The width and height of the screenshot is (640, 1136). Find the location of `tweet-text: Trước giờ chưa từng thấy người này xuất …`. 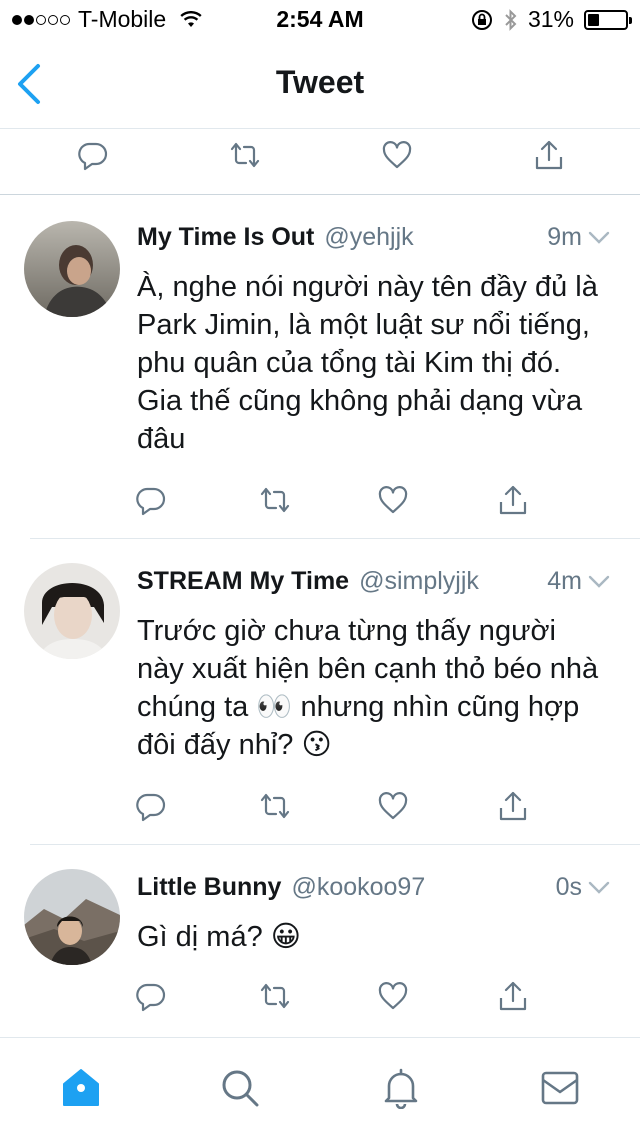

tweet-text: Trước giờ chưa từng thấy người này xuất … is located at coordinates (368, 688).